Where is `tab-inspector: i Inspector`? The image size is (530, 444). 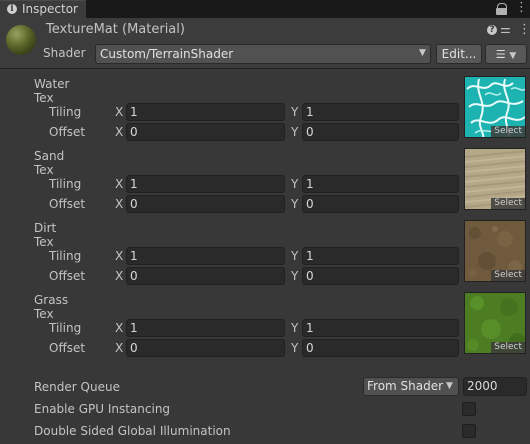
tab-inspector: i Inspector is located at coordinates (43, 9).